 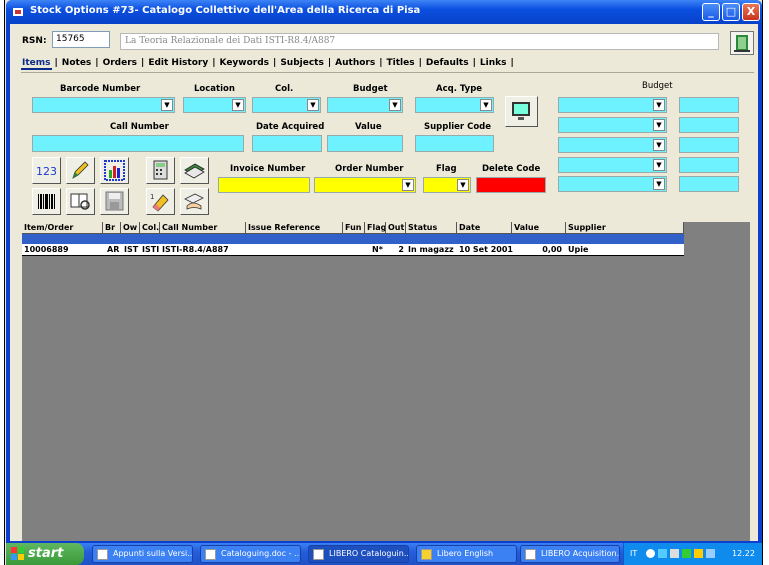 I want to click on pencil-icon, so click(x=80, y=170).